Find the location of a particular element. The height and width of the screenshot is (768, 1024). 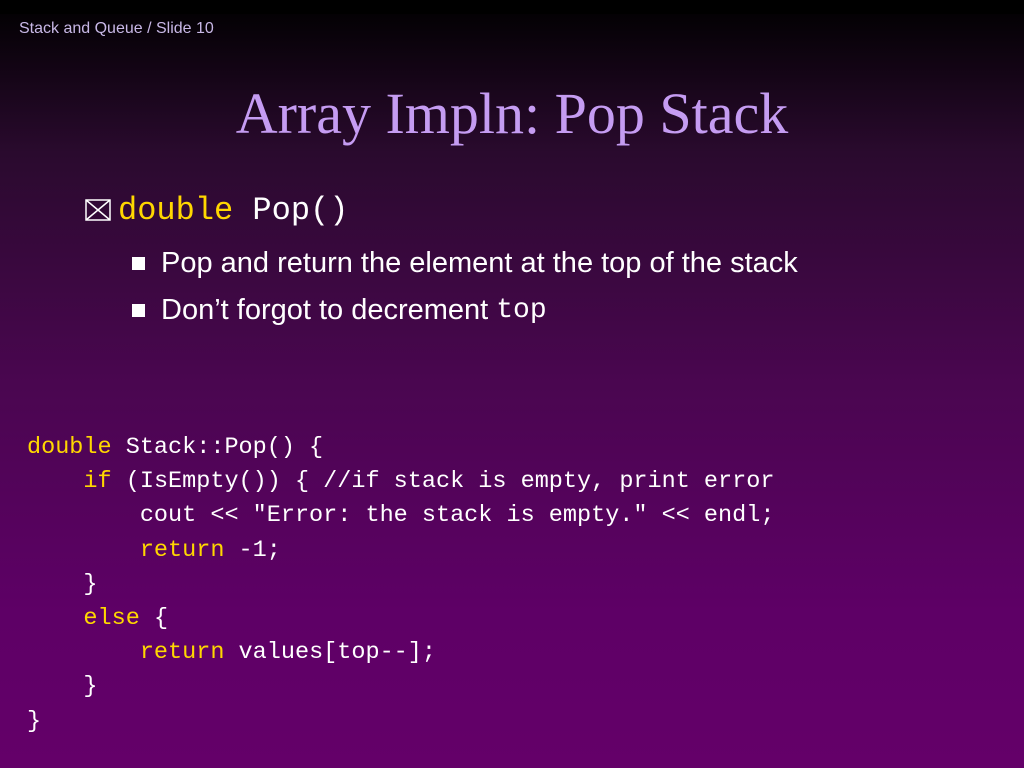

top-strip is located at coordinates (512, 7).